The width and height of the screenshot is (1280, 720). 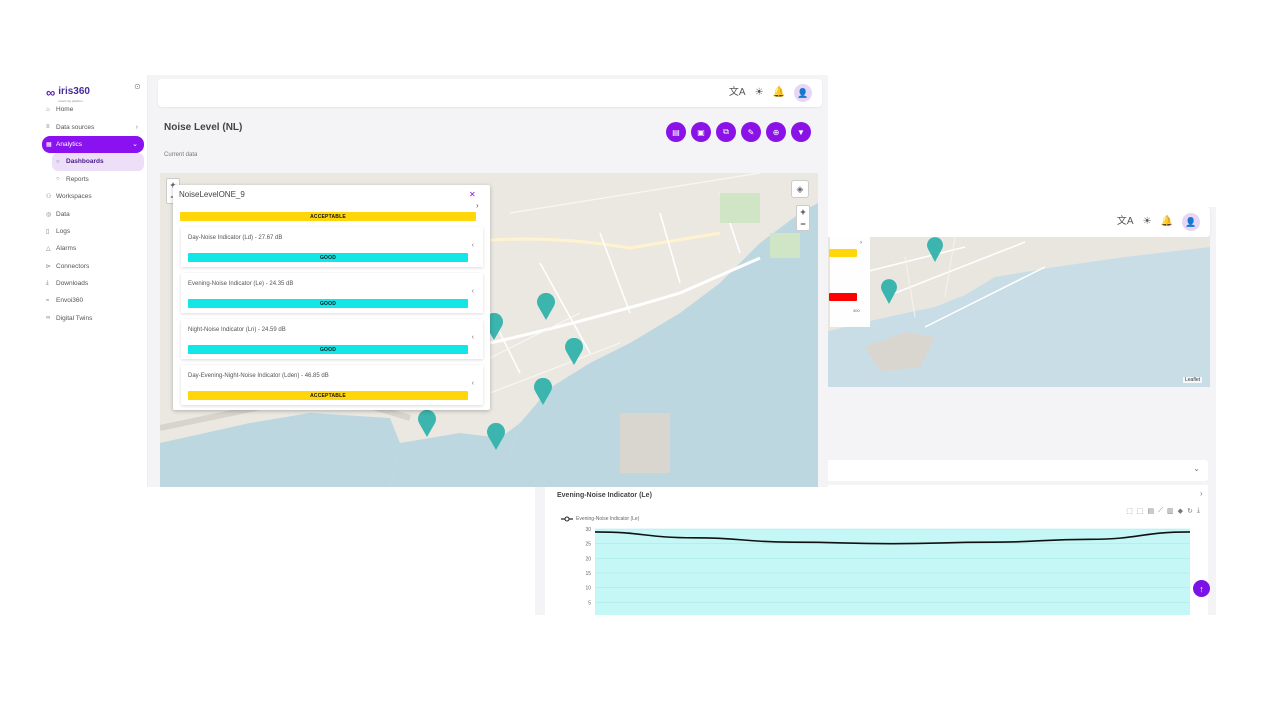 I want to click on chart-legend: Evening-Noise Indicator (Le), so click(x=600, y=519).